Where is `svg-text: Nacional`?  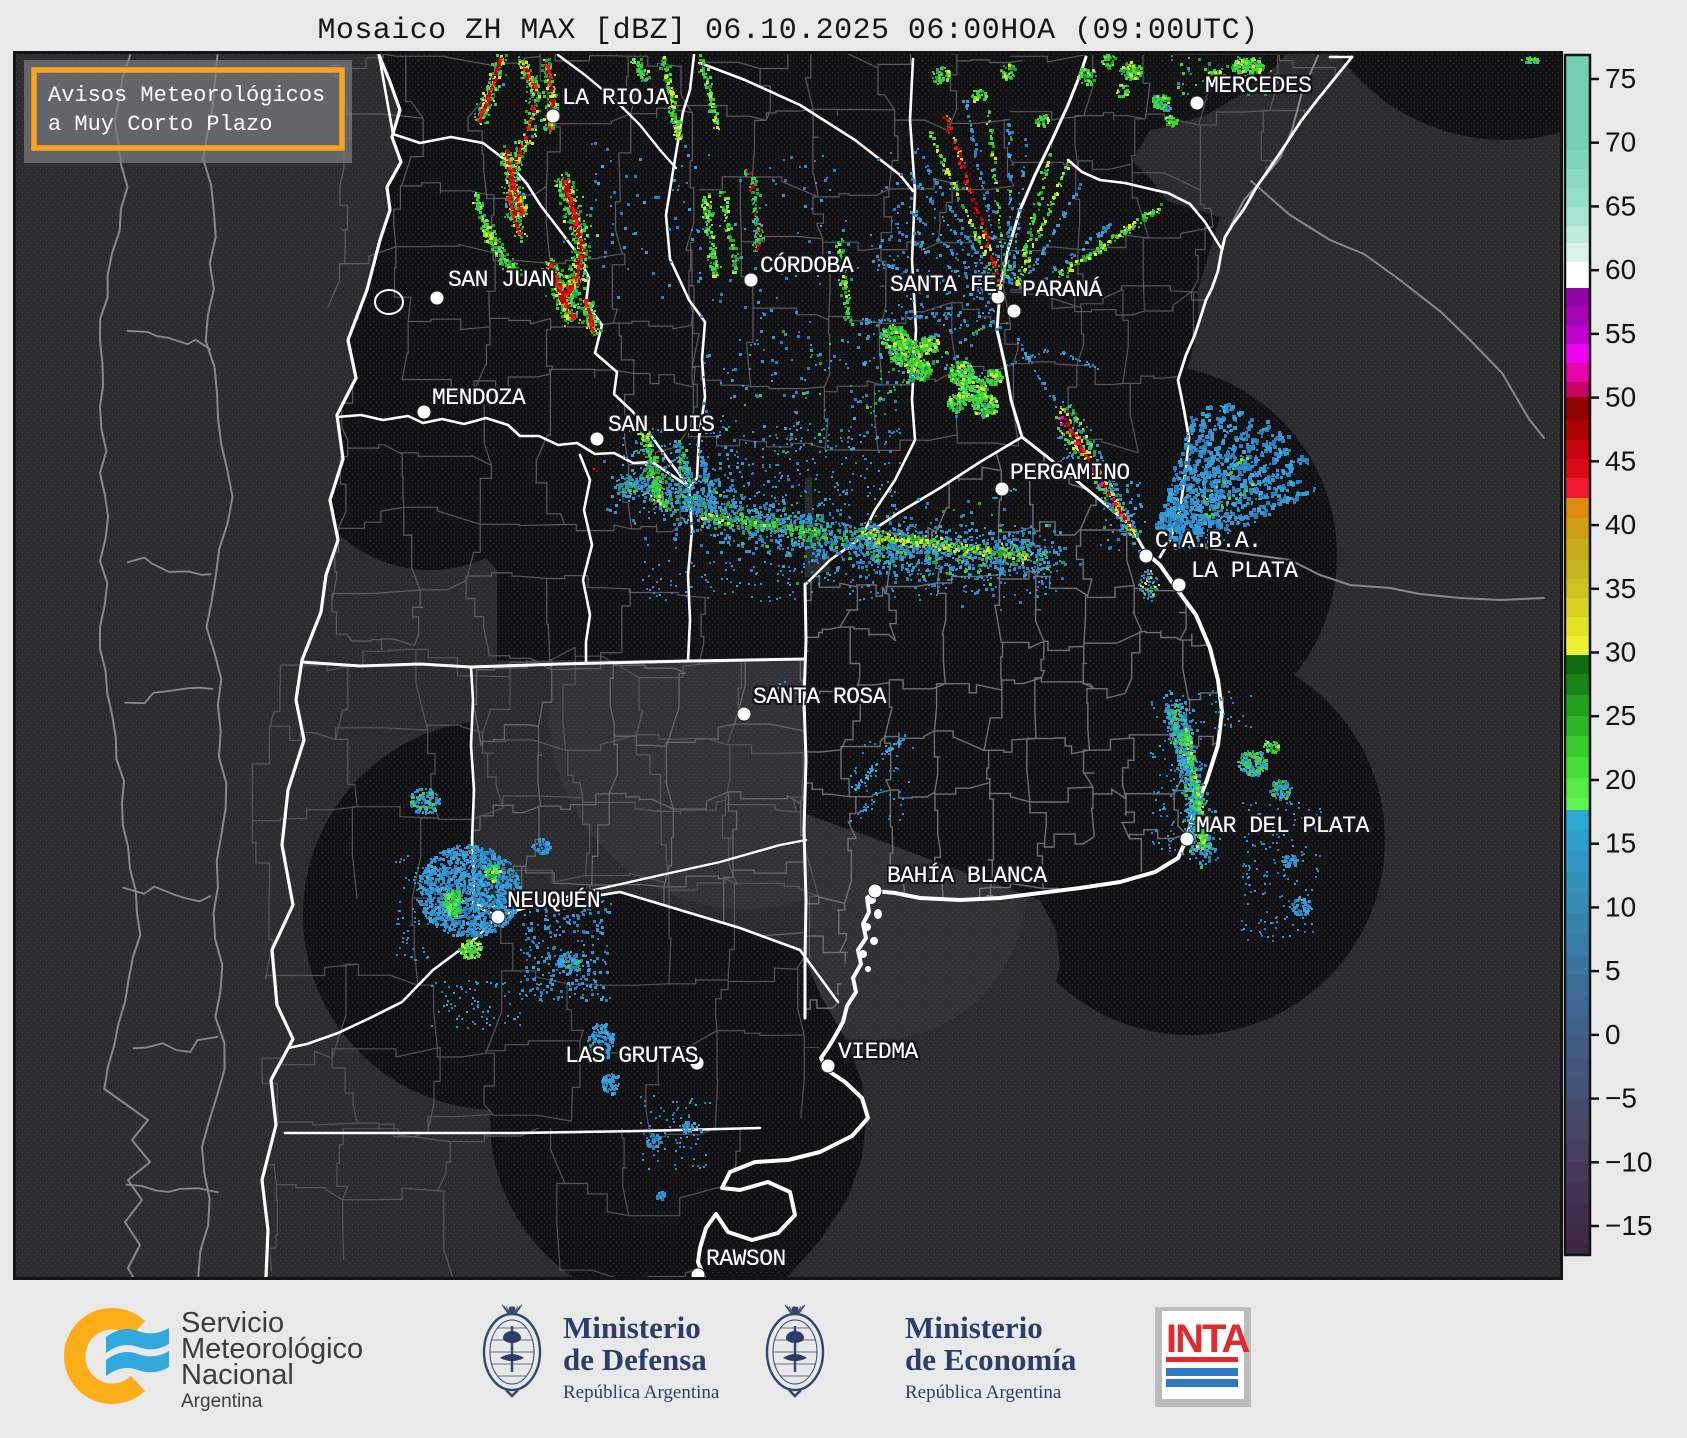
svg-text: Nacional is located at coordinates (237, 1375).